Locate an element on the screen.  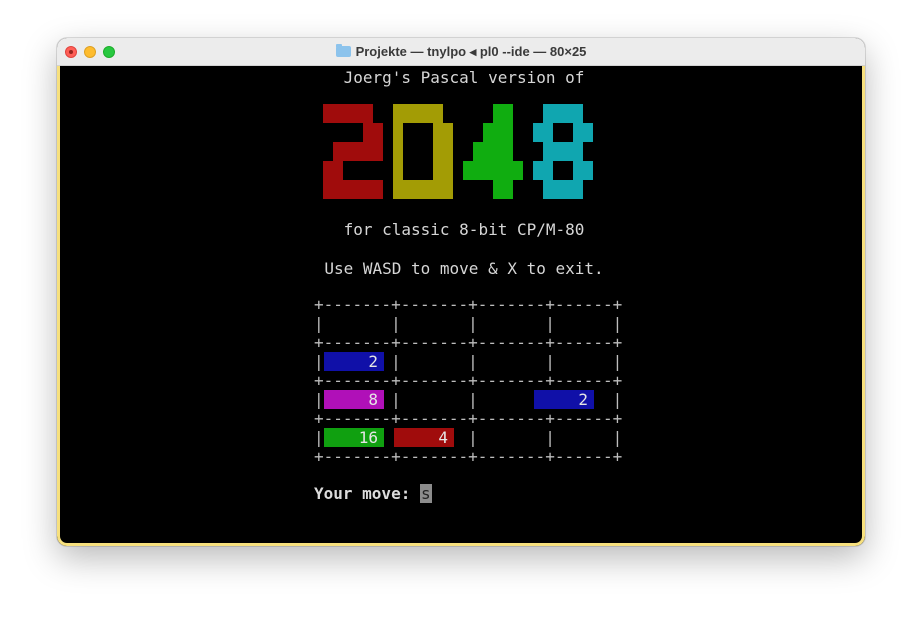
window-title: Projekte — tnylpo ◂ pl0 --ide — 80×25 is located at coordinates (461, 52).